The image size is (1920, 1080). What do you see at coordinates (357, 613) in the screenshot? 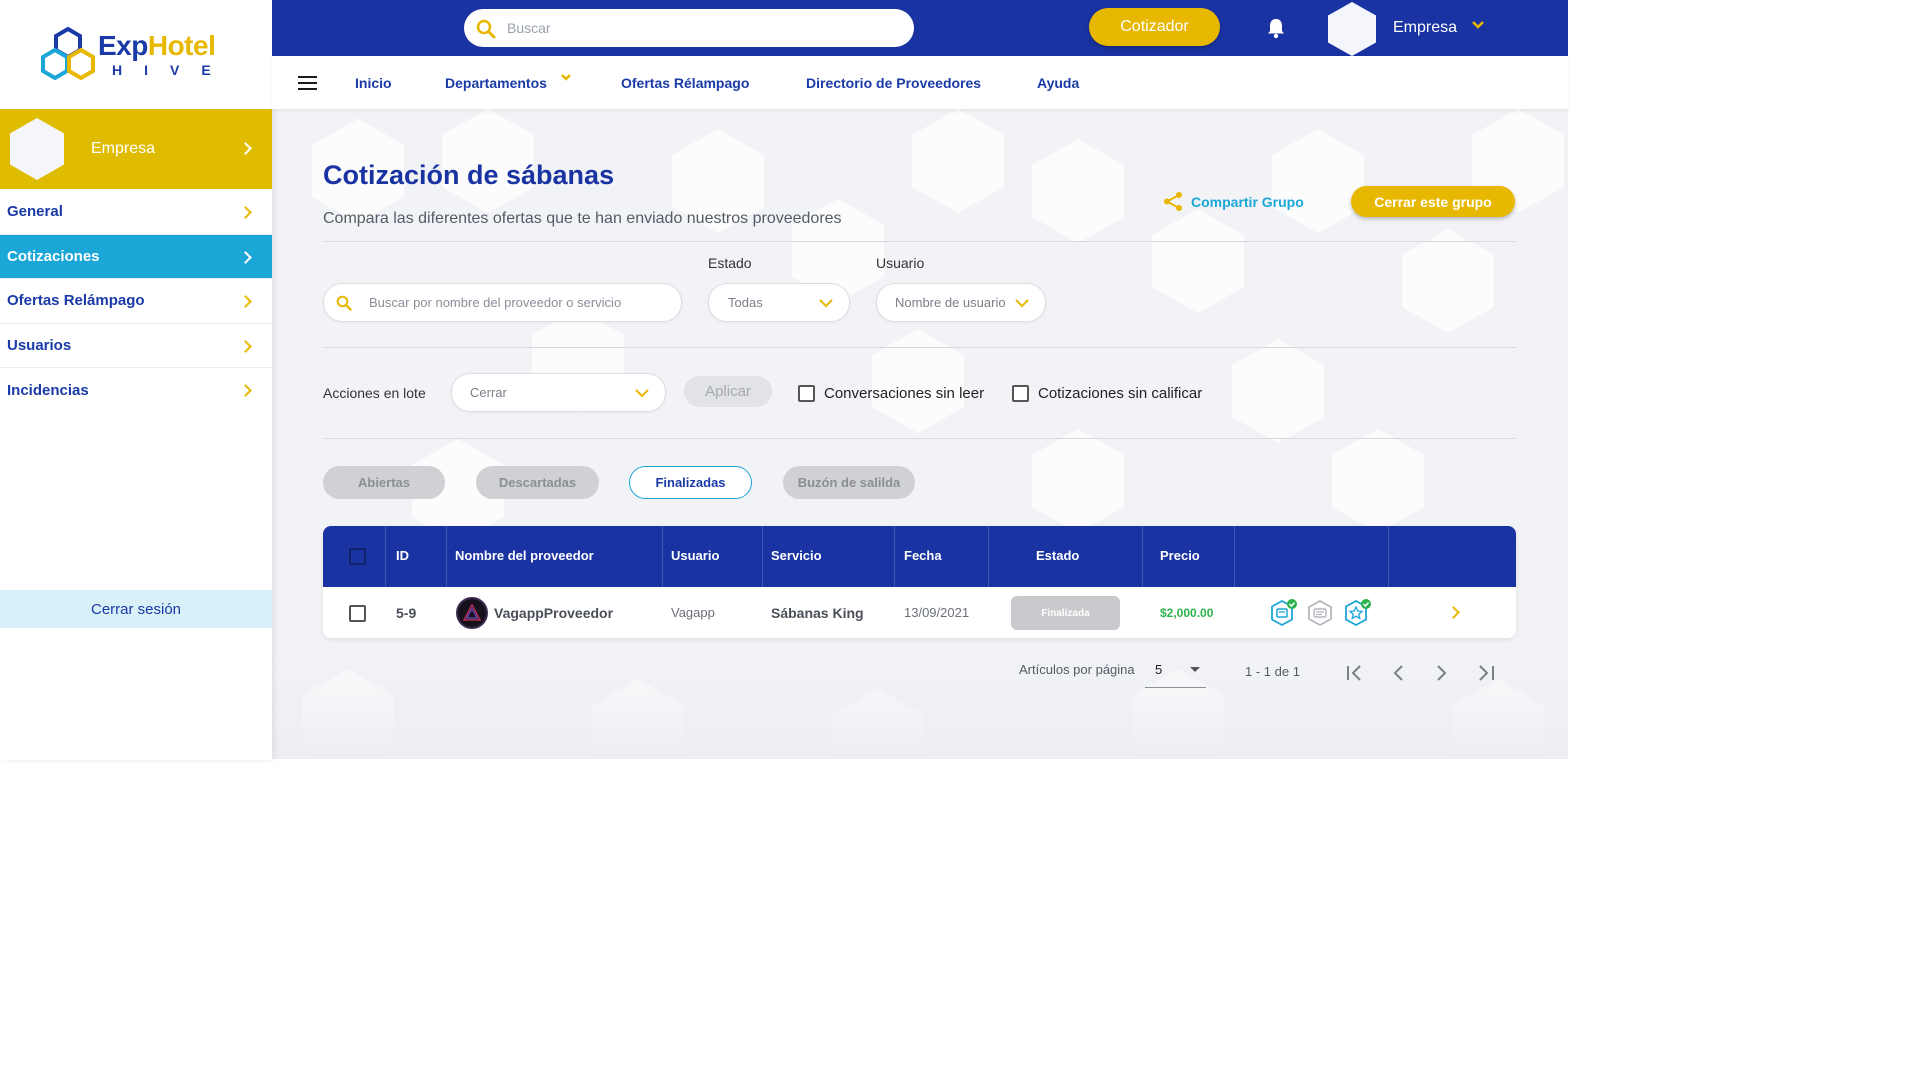
I see `row-checkbox` at bounding box center [357, 613].